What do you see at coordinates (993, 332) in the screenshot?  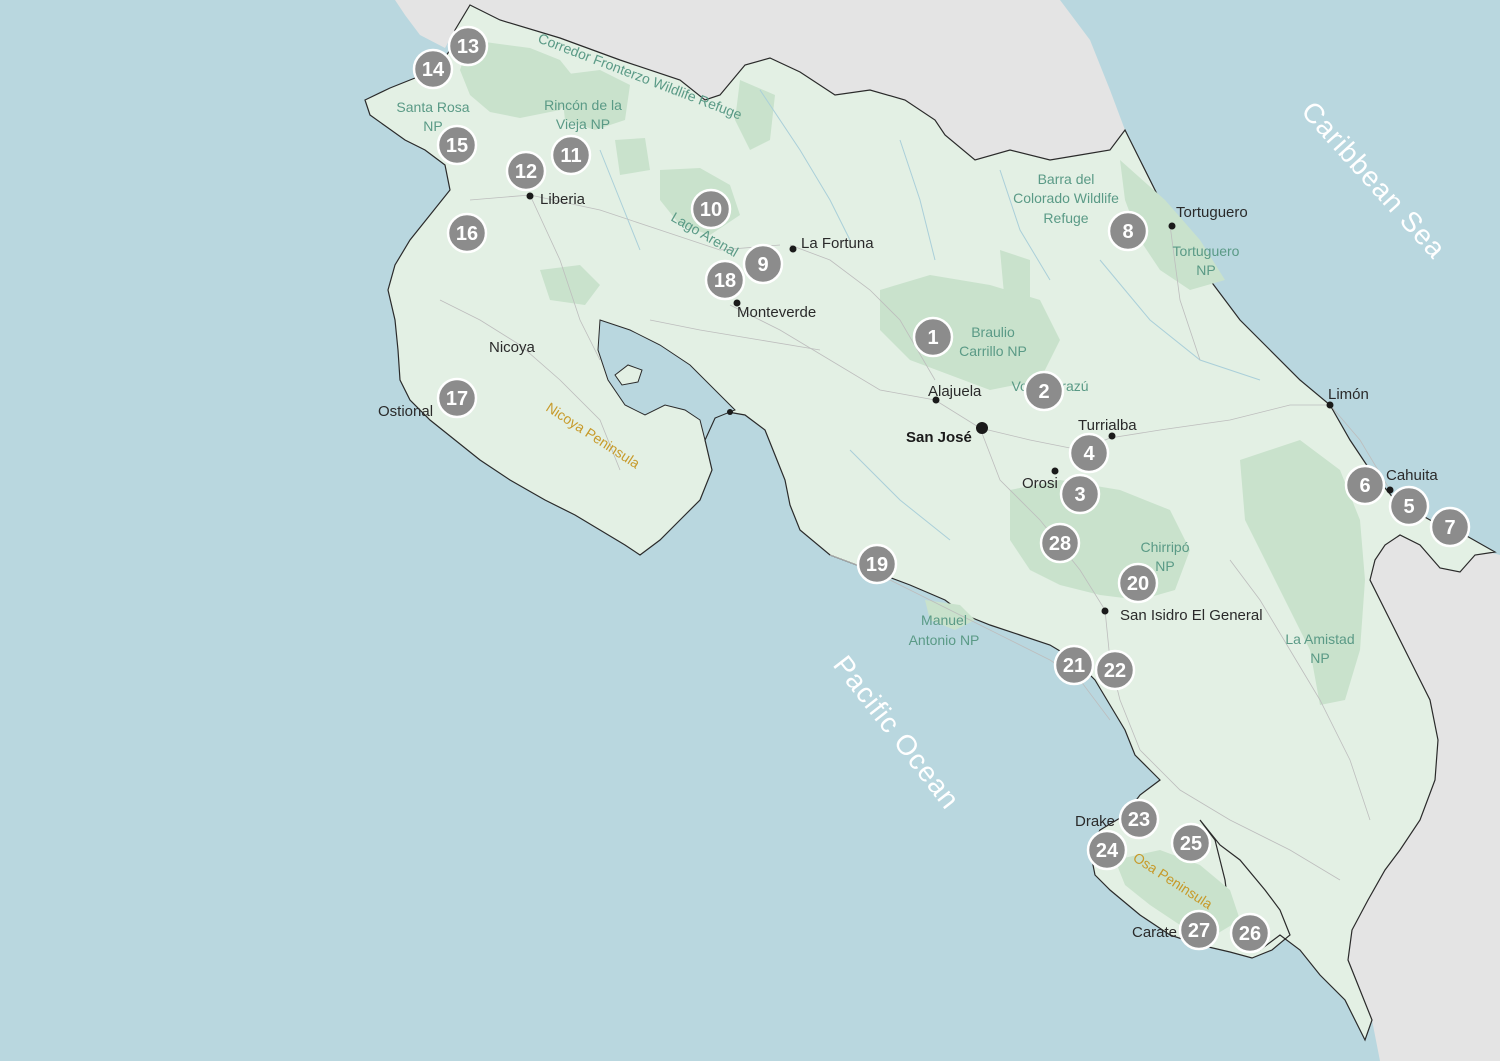 I see `braulio-carrillo-label: Braulio` at bounding box center [993, 332].